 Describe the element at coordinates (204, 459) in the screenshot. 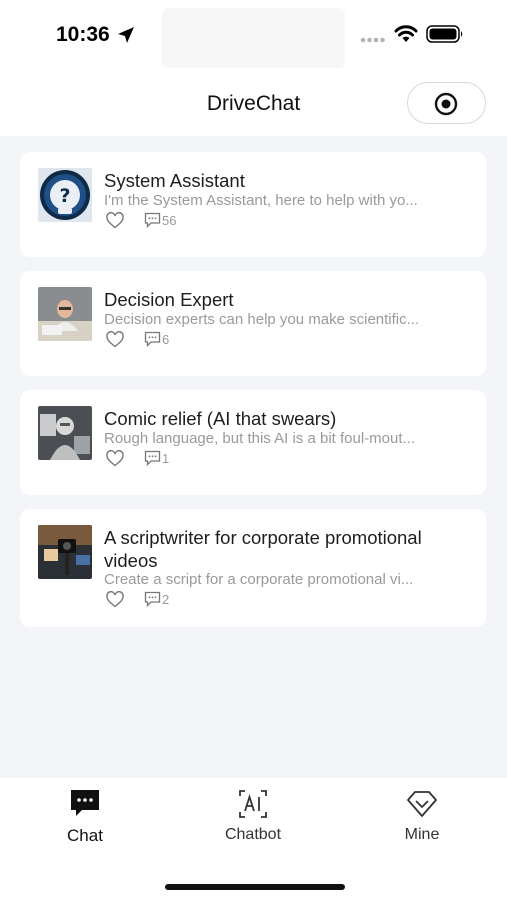

I see `chatbot-stats: 1` at that location.